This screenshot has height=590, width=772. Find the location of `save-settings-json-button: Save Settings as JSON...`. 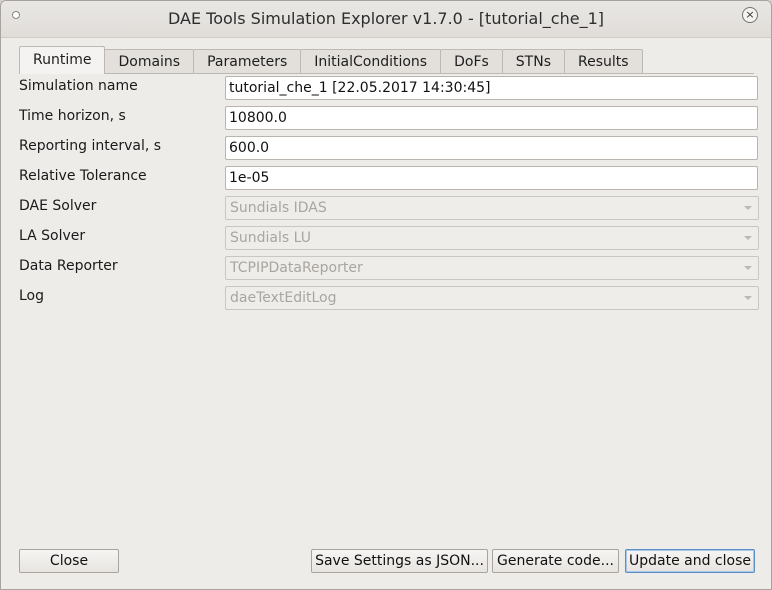

save-settings-json-button: Save Settings as JSON... is located at coordinates (399, 561).